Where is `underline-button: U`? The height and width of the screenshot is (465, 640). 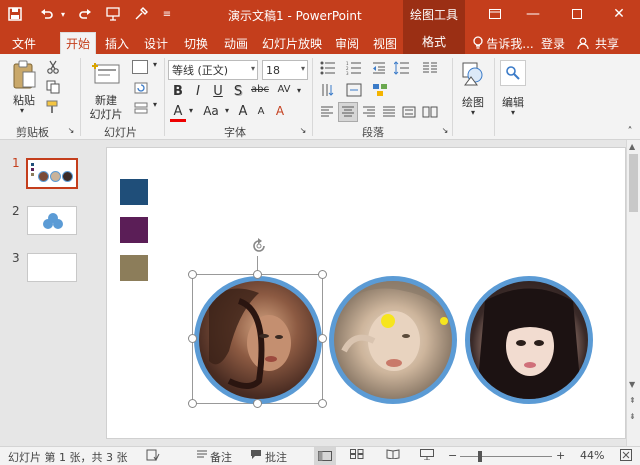 underline-button: U is located at coordinates (218, 91).